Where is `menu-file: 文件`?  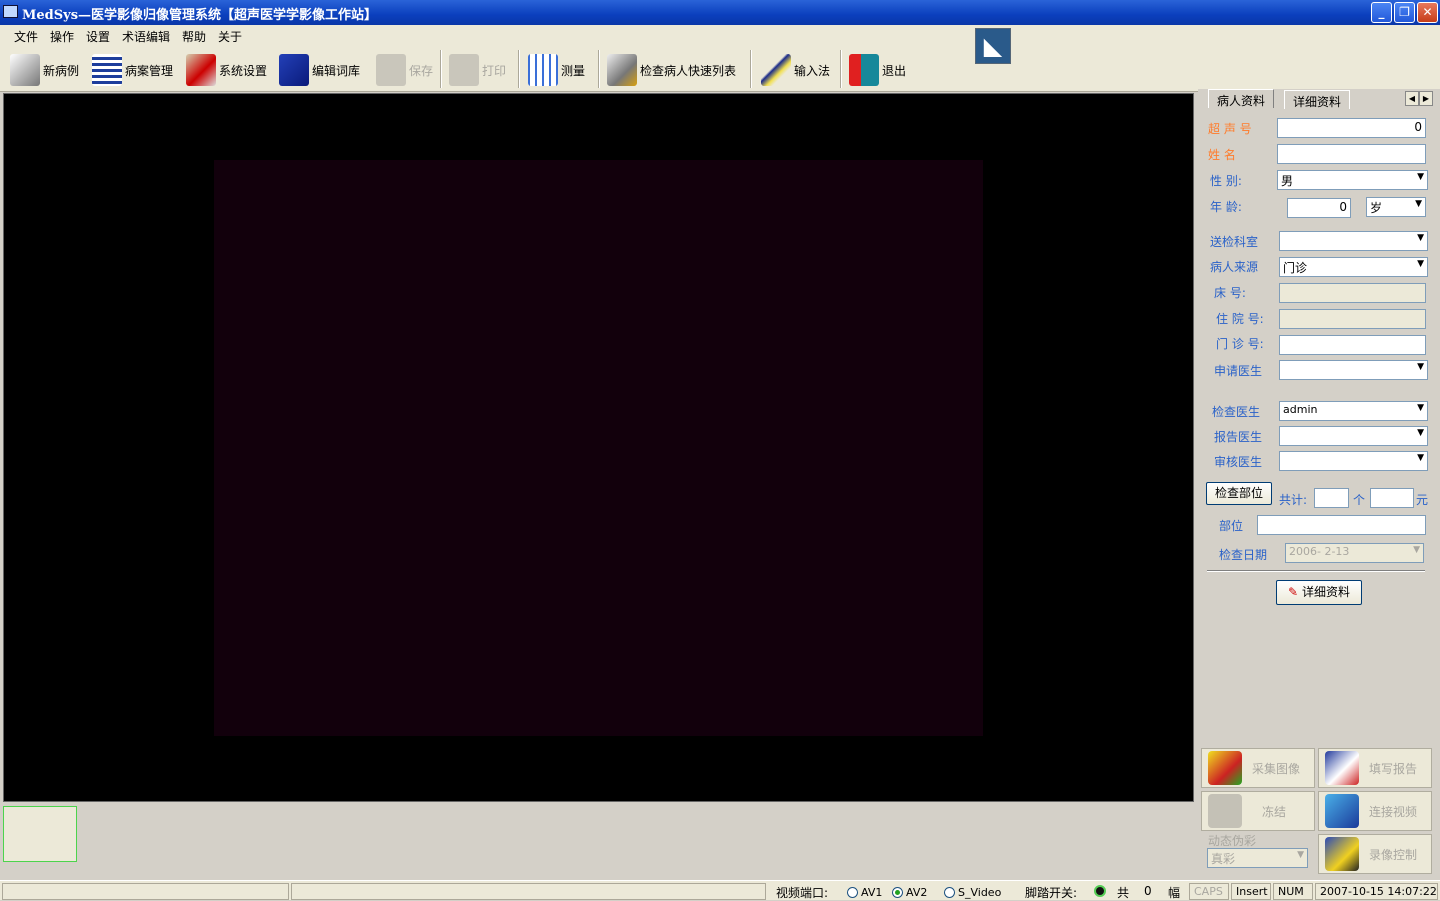 menu-file: 文件 is located at coordinates (26, 36).